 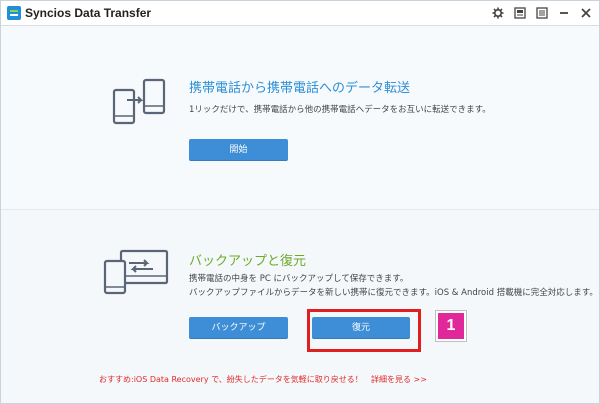 I want to click on gear-icon, so click(x=498, y=13).